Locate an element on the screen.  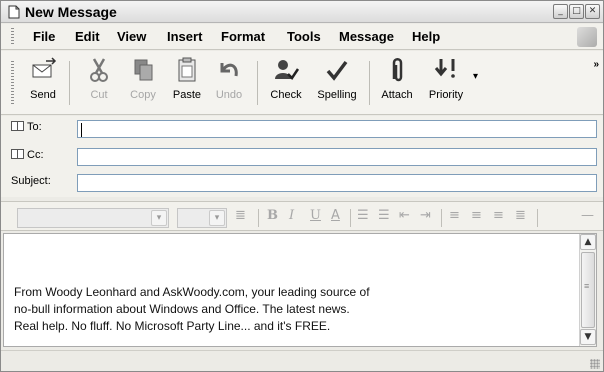
attach-label: Attach is located at coordinates (397, 95).